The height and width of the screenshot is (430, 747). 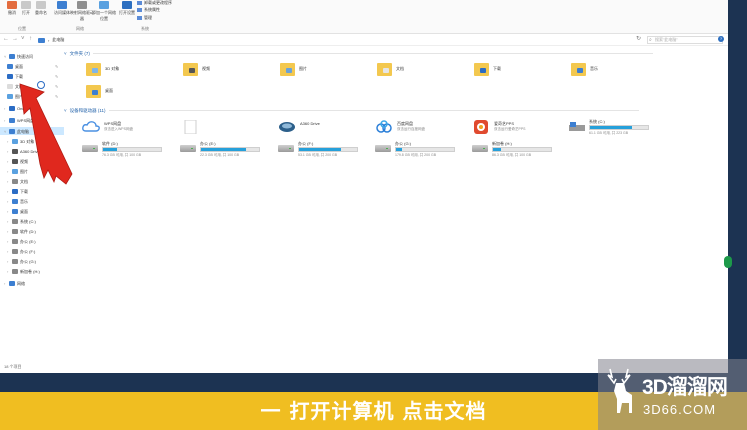 I want to click on manage-button: 管理, so click(x=144, y=18).